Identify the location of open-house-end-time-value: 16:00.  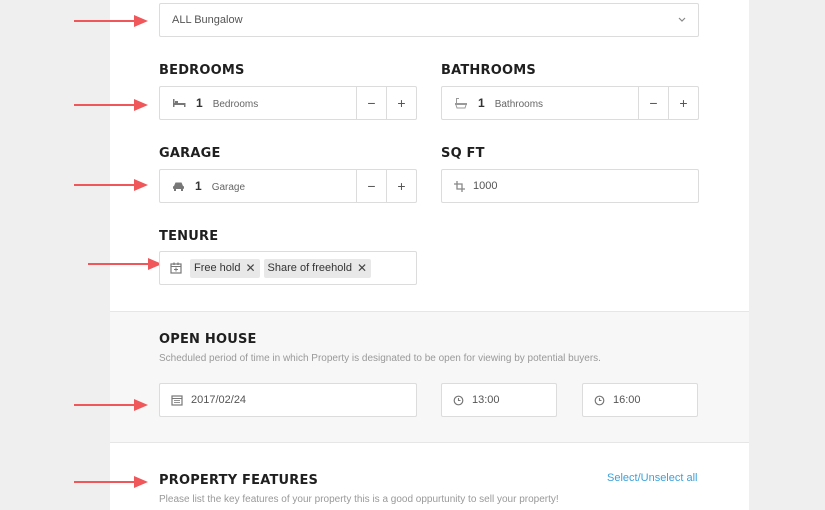
(627, 400).